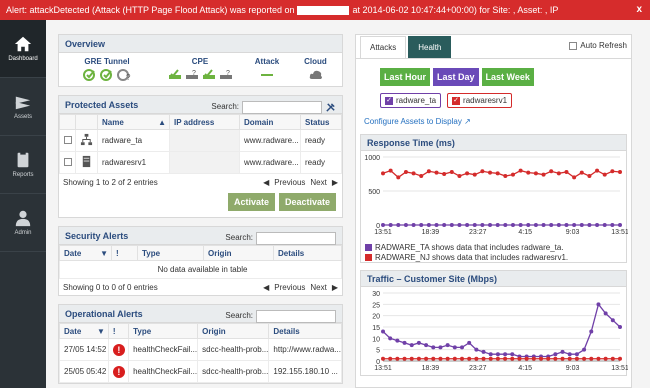  I want to click on table-row: radwaresrv1 www.radware... ready, so click(200, 162).